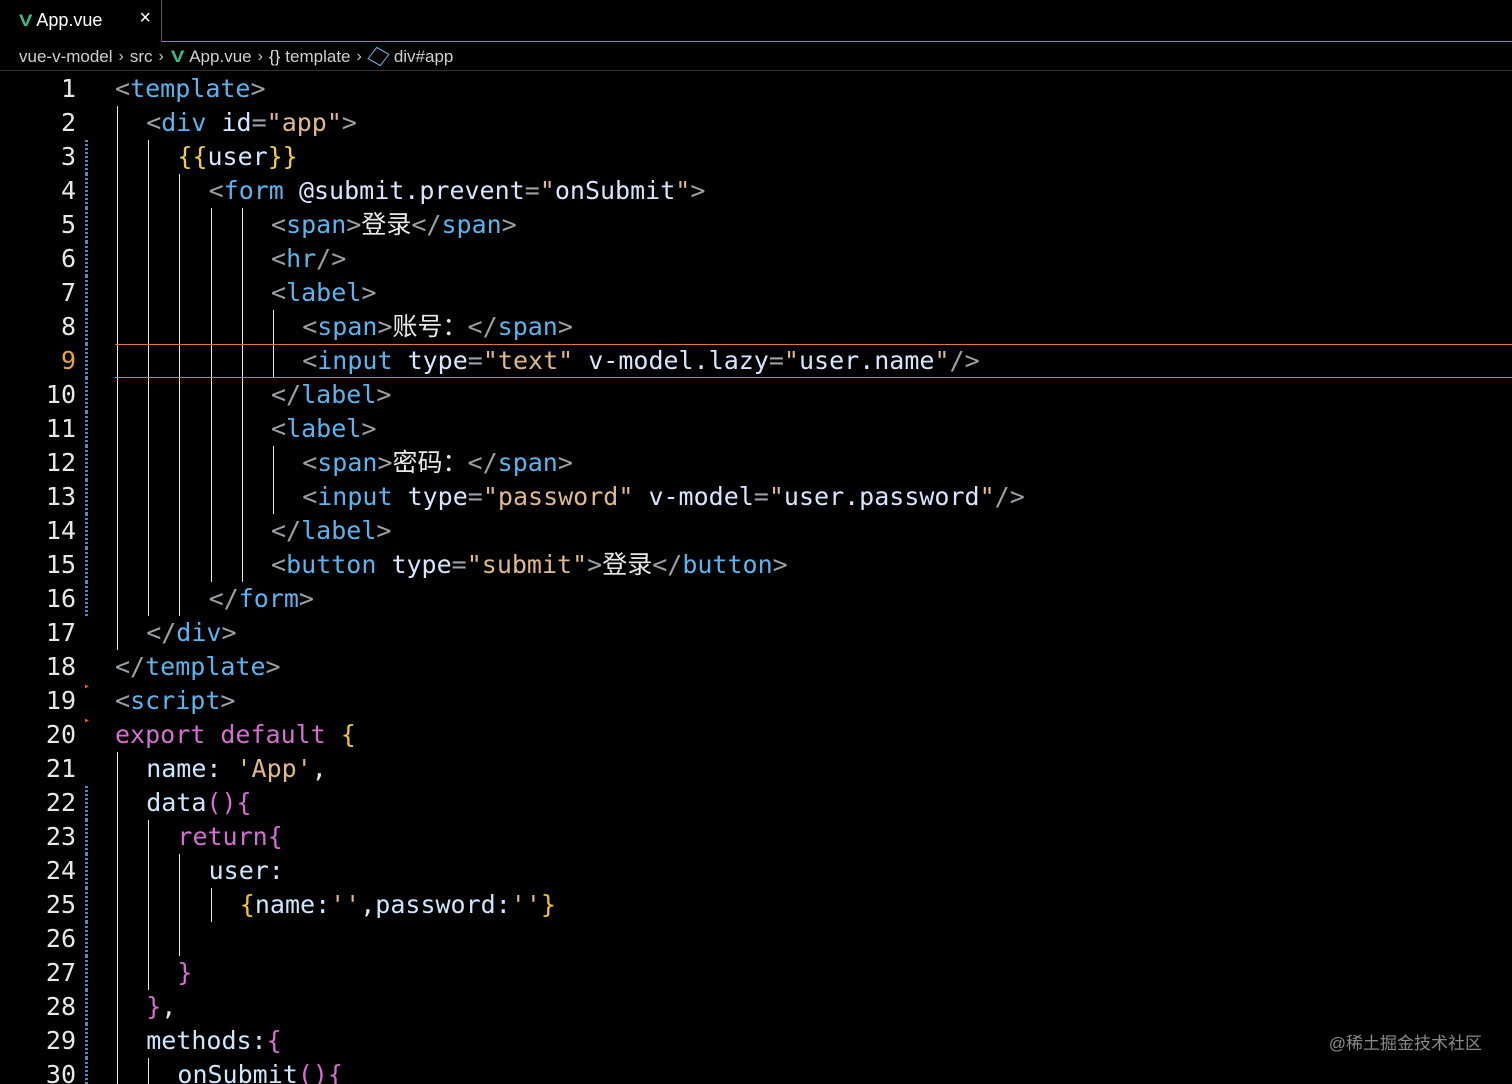 The width and height of the screenshot is (1512, 1084). What do you see at coordinates (756, 531) in the screenshot?
I see `code-line: 14 </label>` at bounding box center [756, 531].